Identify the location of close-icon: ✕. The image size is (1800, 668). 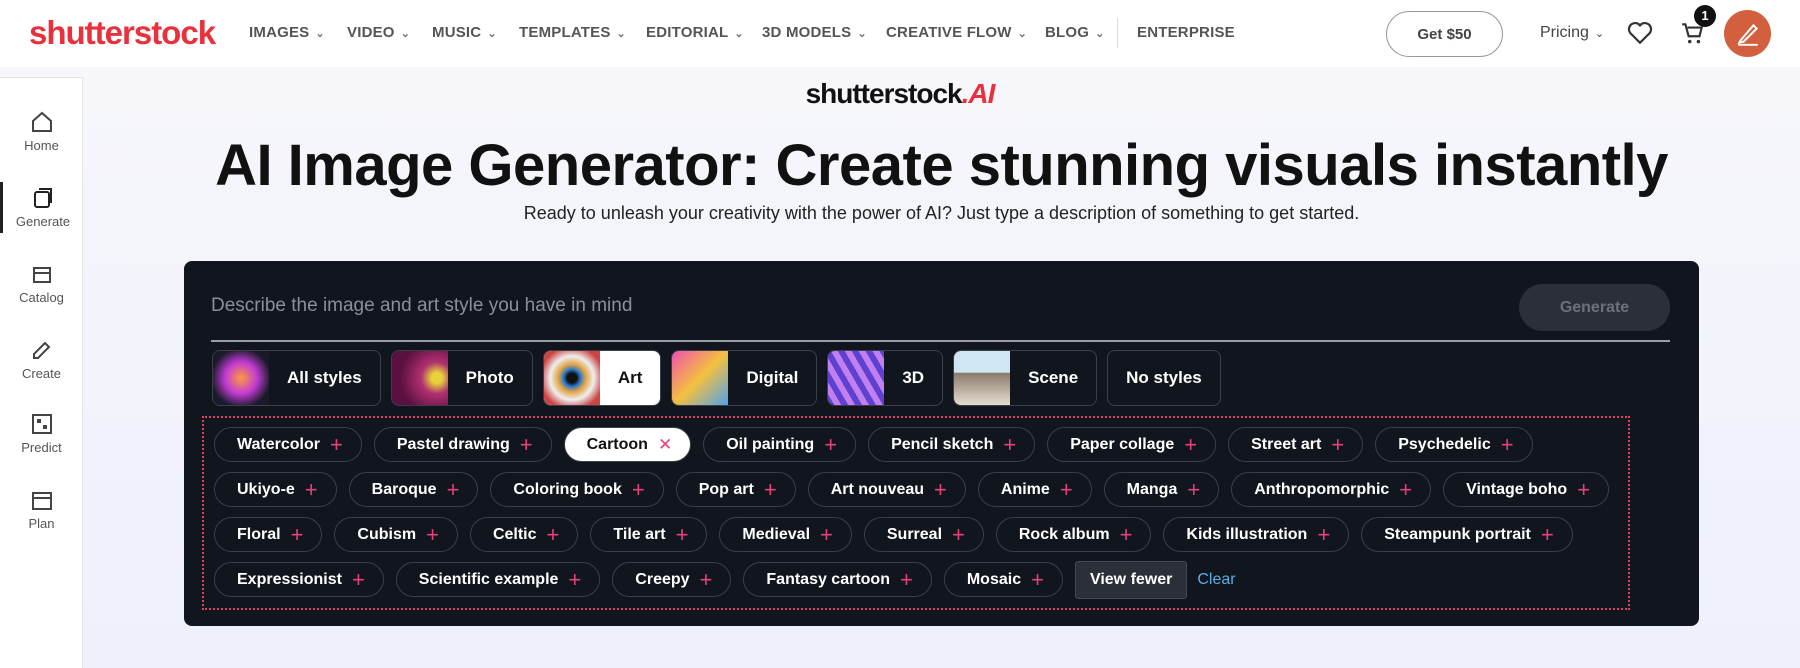
(665, 445).